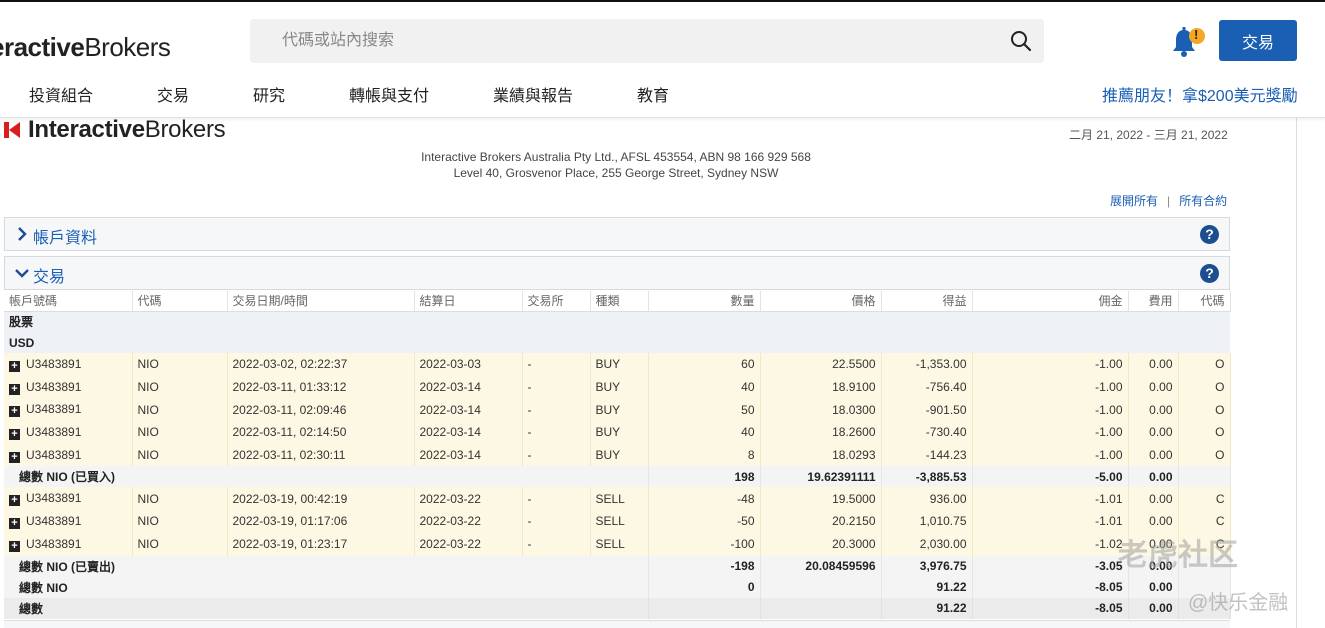 This screenshot has width=1325, height=628. Describe the element at coordinates (42, 47) in the screenshot. I see `site-logo-bold: eractive` at that location.